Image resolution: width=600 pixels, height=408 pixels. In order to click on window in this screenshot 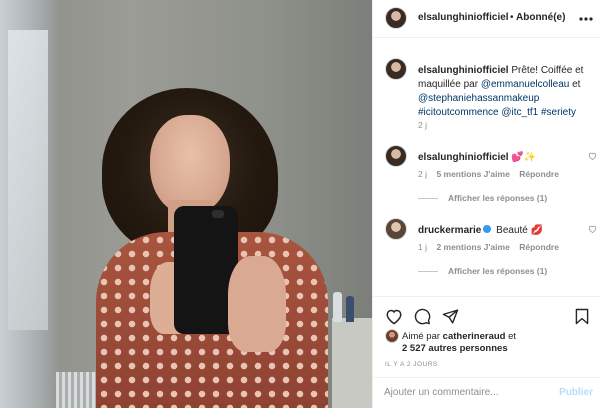, I will do `click(28, 180)`.